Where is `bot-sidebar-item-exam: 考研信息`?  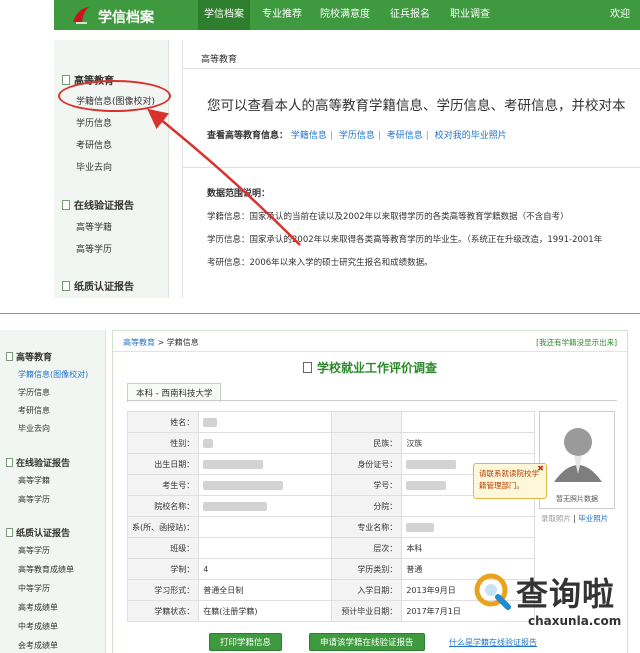
bot-sidebar-item-exam: 考研信息 is located at coordinates (34, 410).